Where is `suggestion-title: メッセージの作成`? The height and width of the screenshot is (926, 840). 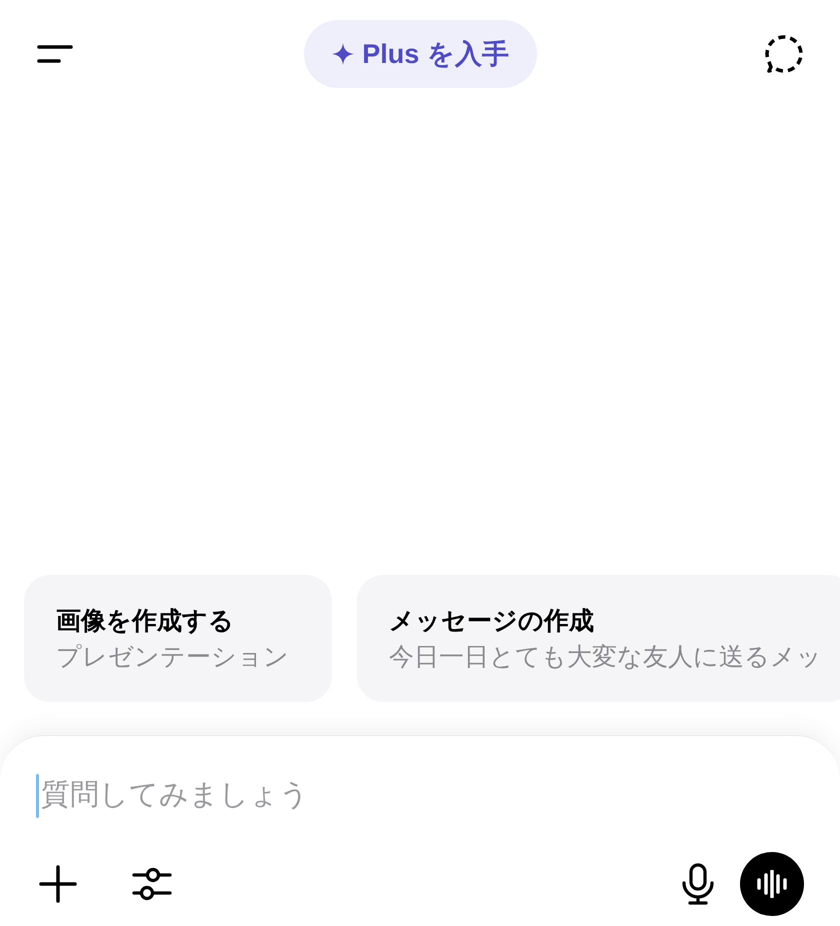
suggestion-title: メッセージの作成 is located at coordinates (491, 621).